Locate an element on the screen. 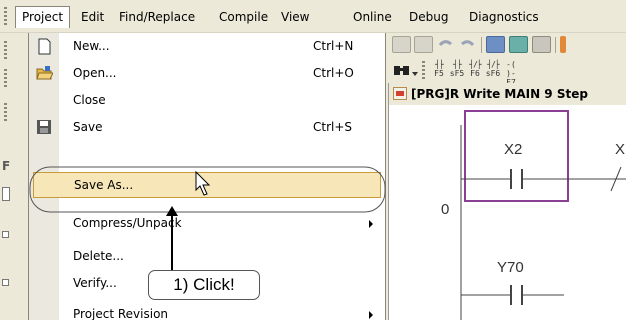 The width and height of the screenshot is (626, 320). menu-item-compress-unpack: Compress/Unpack is located at coordinates (207, 223).